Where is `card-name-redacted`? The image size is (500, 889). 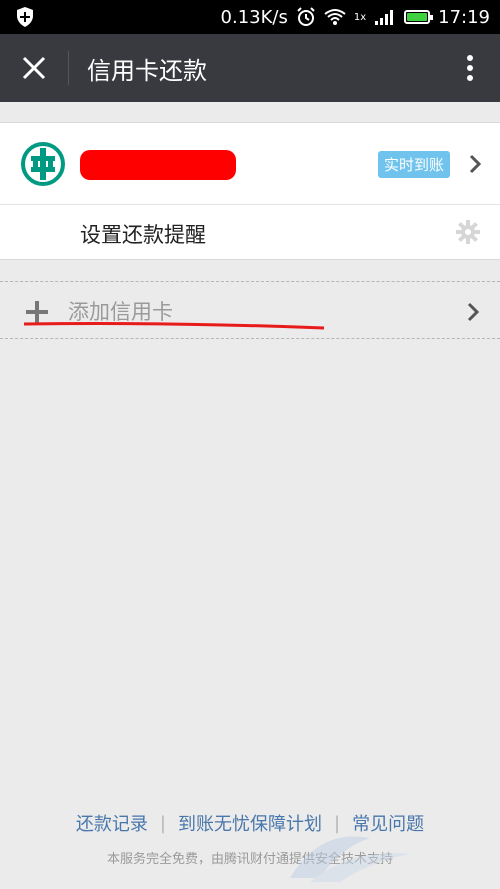
card-name-redacted is located at coordinates (158, 165).